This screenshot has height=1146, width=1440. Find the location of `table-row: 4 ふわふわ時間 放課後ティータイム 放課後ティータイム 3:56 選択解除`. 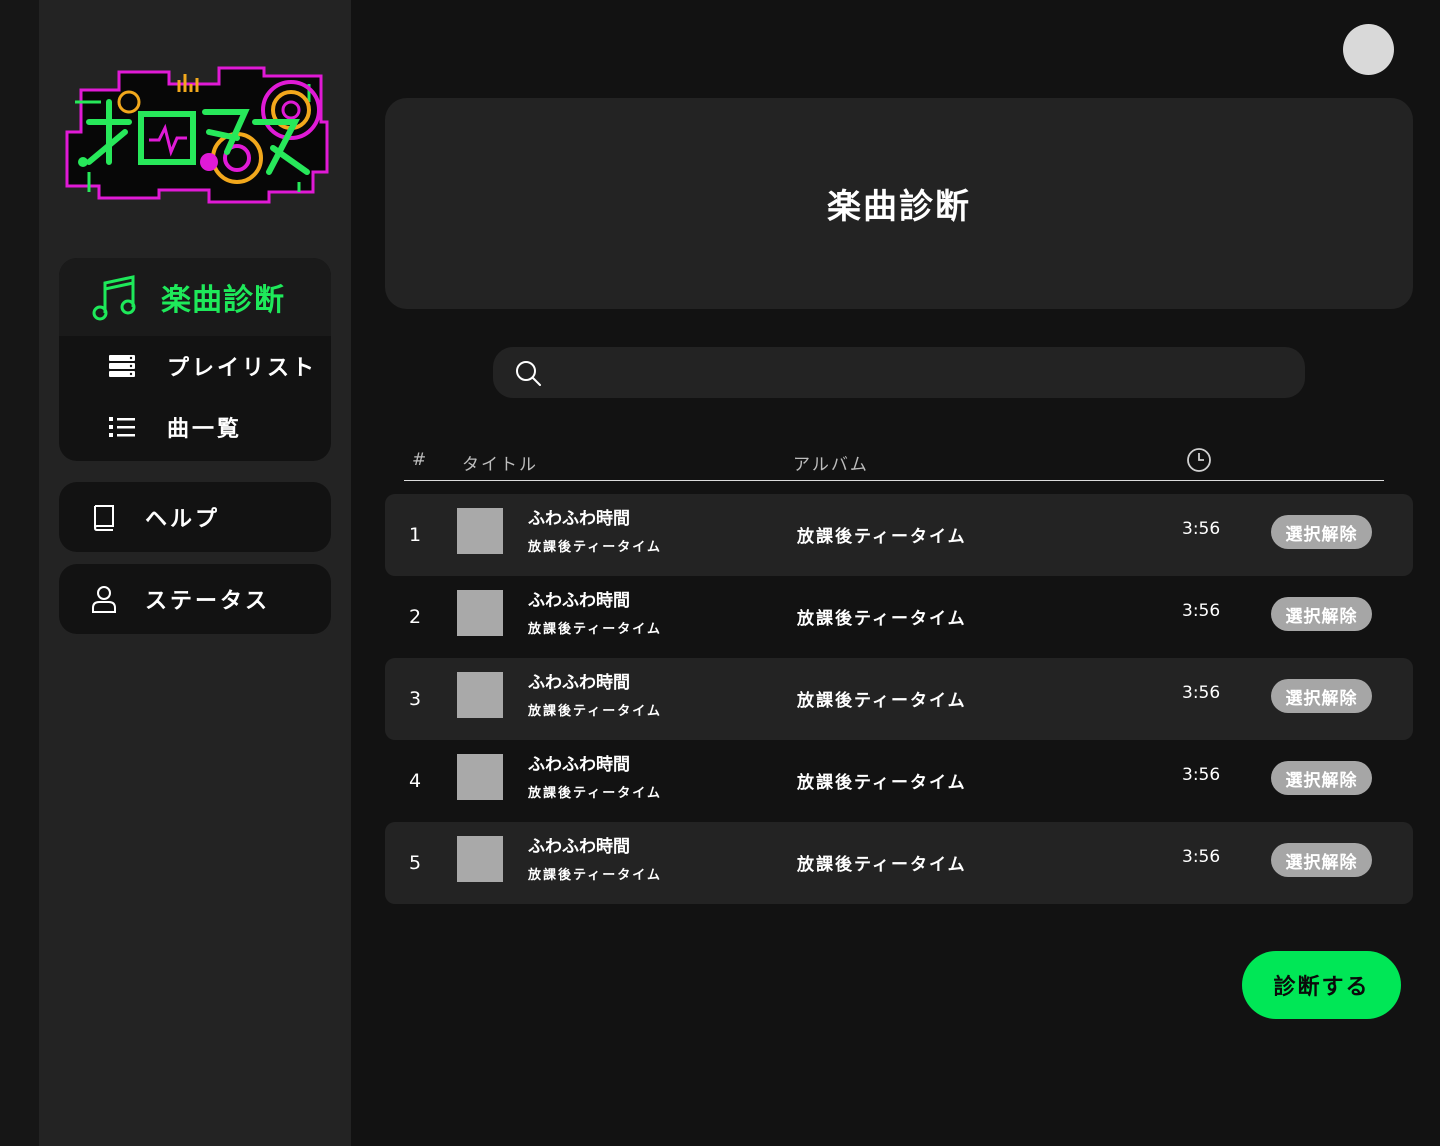

table-row: 4 ふわふわ時間 放課後ティータイム 放課後ティータイム 3:56 選択解除 is located at coordinates (899, 781).